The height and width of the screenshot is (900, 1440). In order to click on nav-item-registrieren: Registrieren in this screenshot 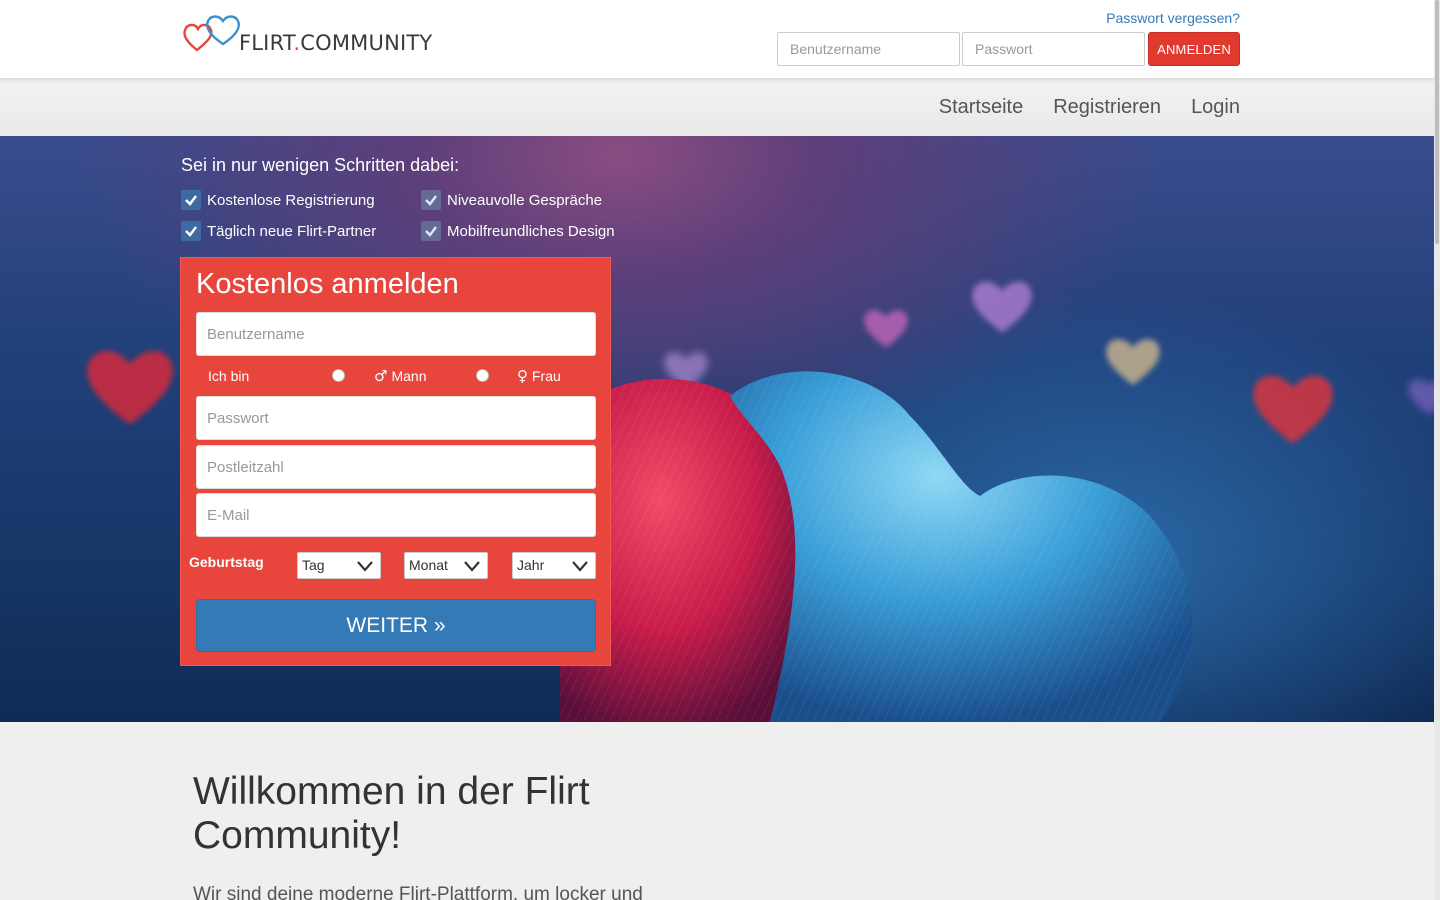, I will do `click(1107, 107)`.